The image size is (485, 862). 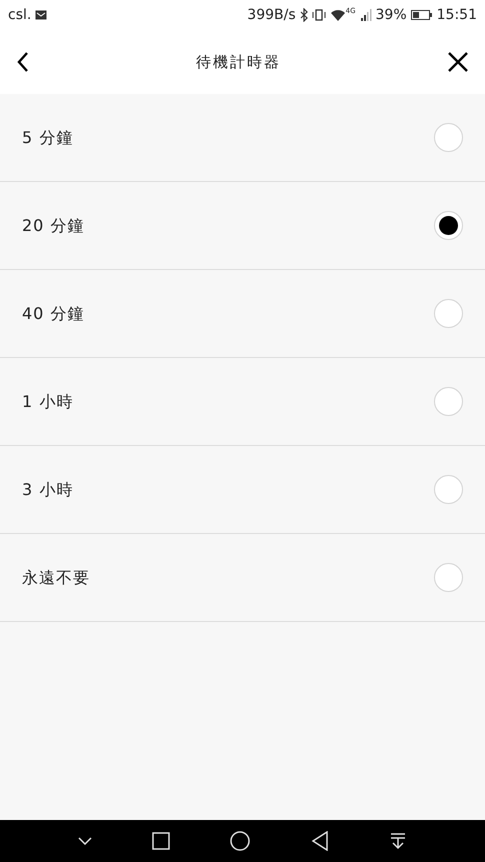 What do you see at coordinates (242, 578) in the screenshot?
I see `option-row: 永遠不要` at bounding box center [242, 578].